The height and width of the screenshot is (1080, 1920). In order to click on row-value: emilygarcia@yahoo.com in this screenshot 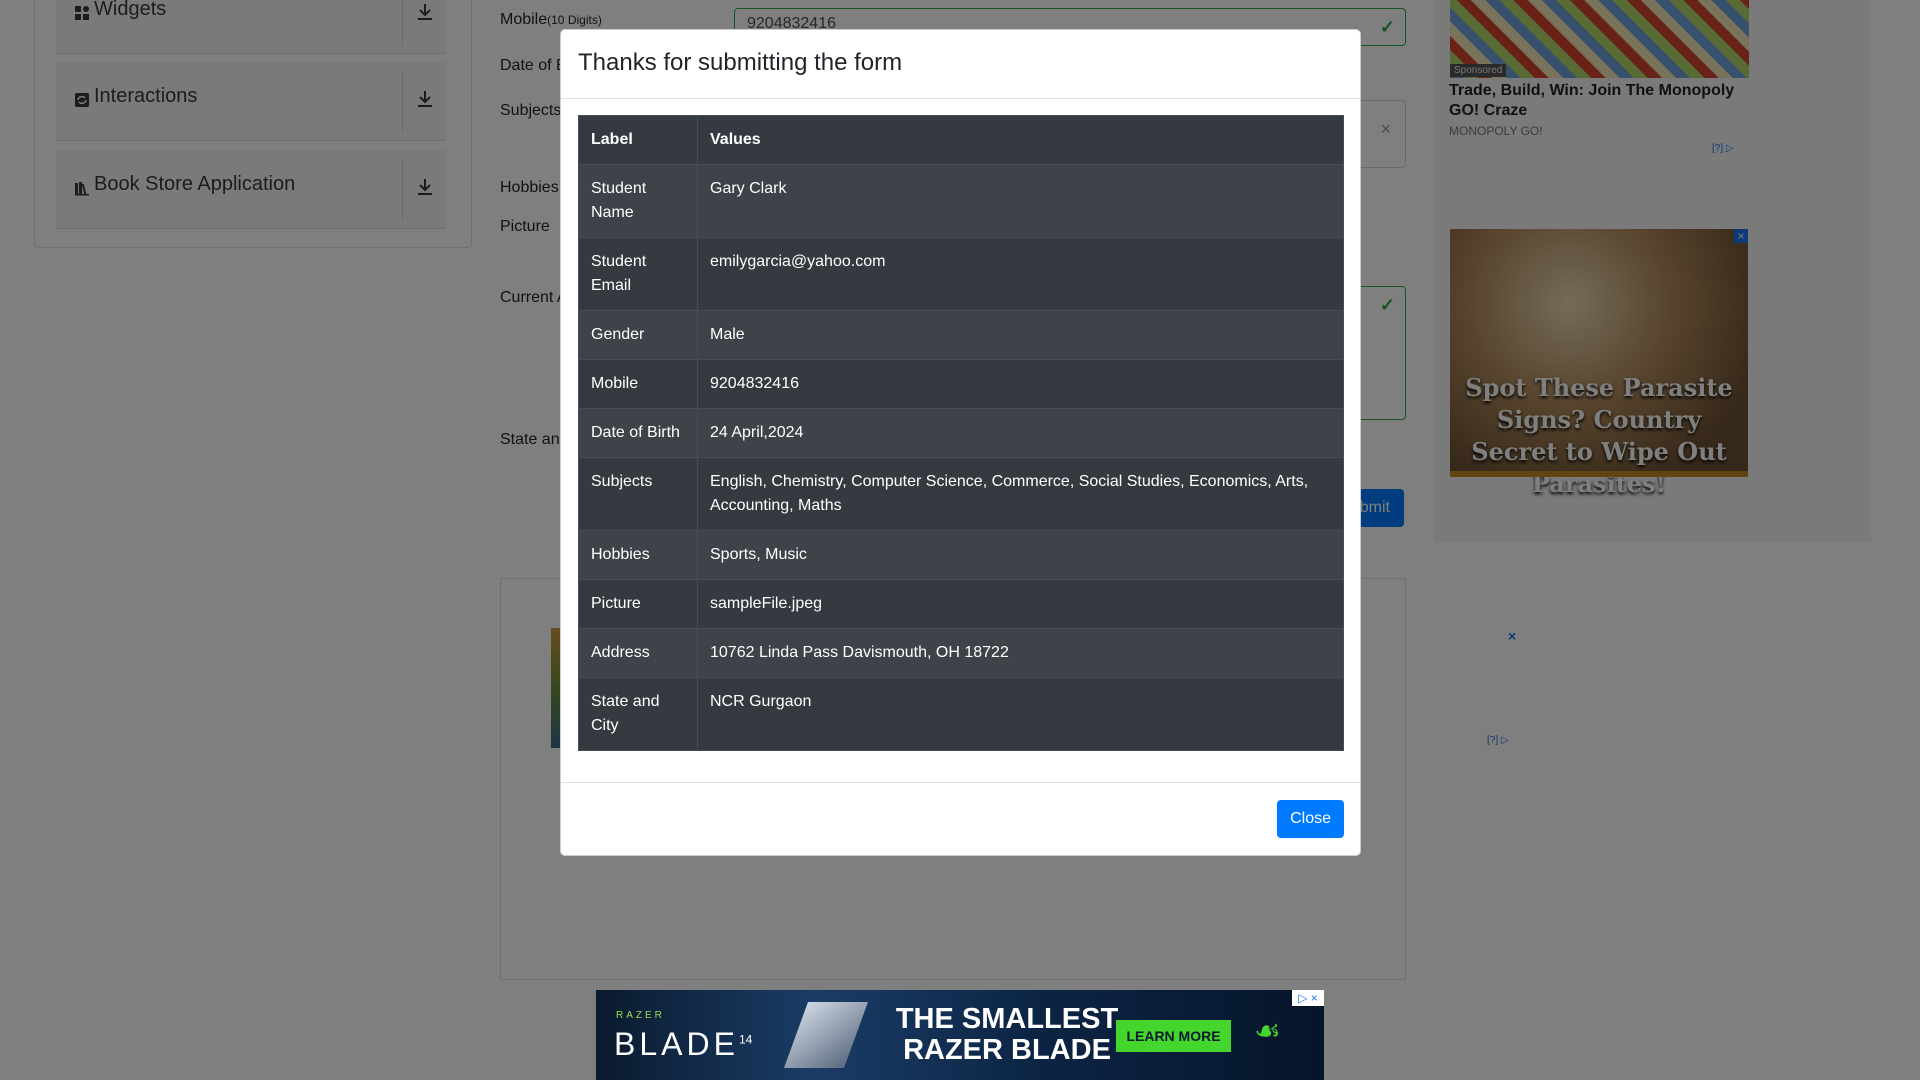, I will do `click(1020, 274)`.